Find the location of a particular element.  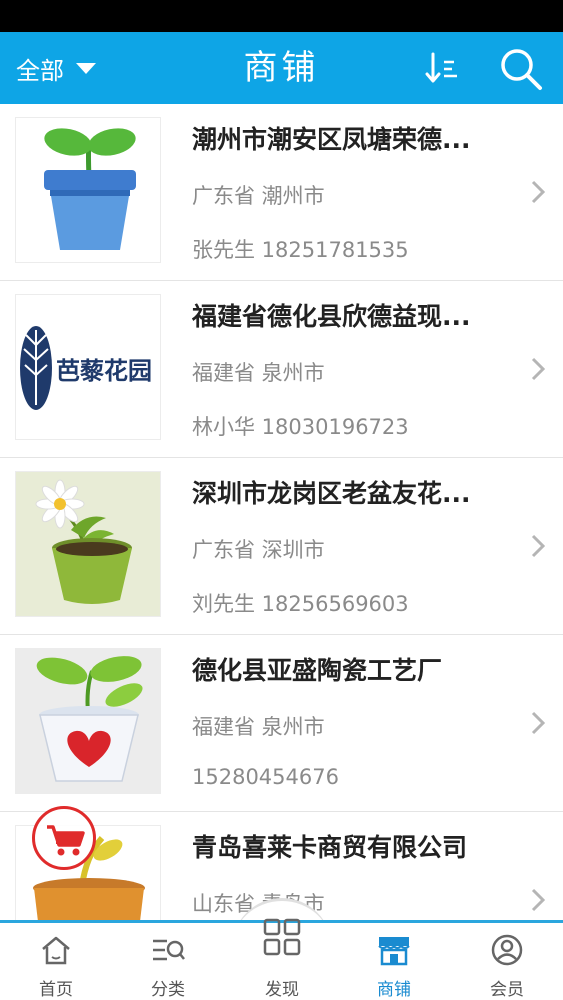

cart-icon is located at coordinates (66, 840).